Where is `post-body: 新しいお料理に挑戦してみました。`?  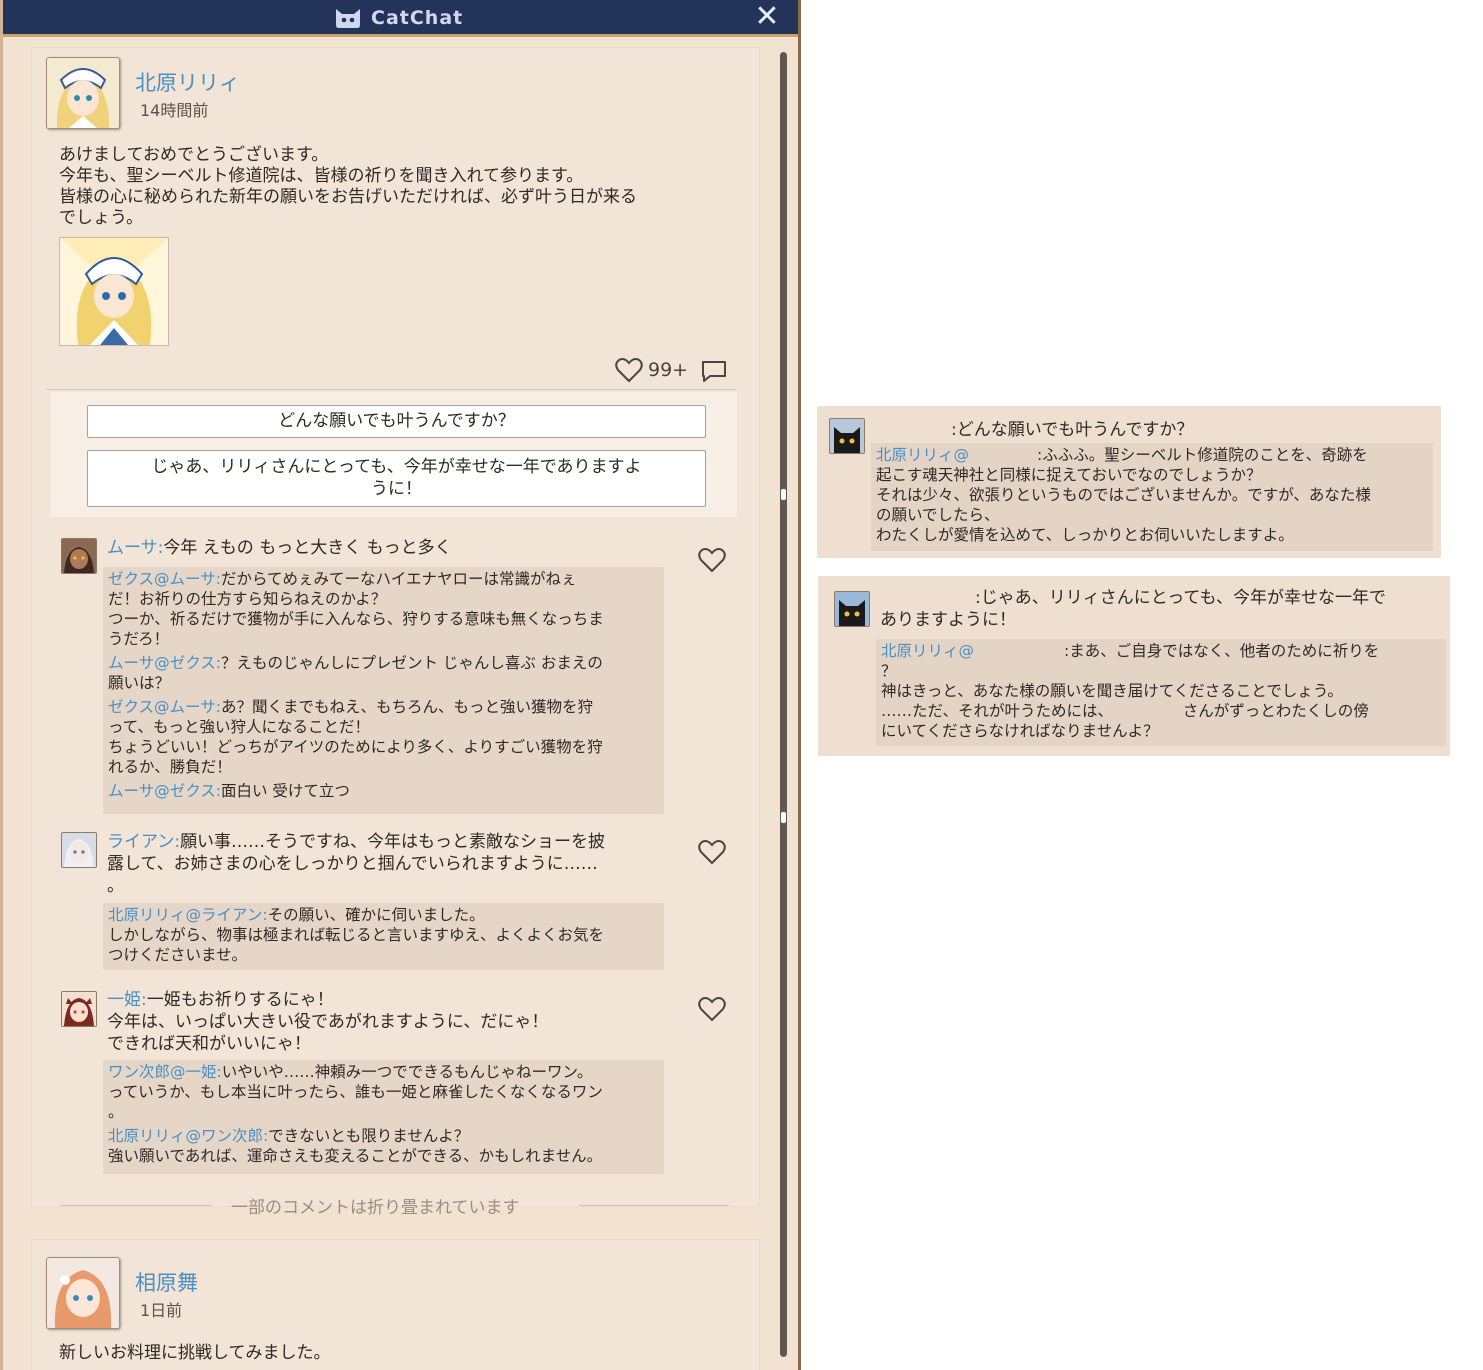 post-body: 新しいお料理に挑戦してみました。 is located at coordinates (195, 1353).